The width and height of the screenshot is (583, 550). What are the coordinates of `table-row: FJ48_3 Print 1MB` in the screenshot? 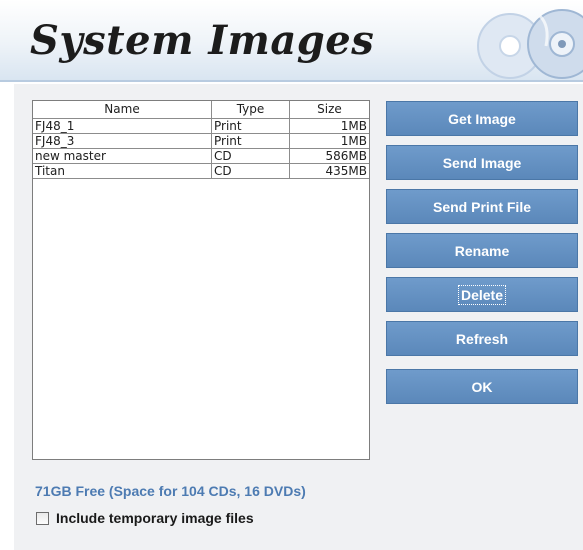 It's located at (201, 141).